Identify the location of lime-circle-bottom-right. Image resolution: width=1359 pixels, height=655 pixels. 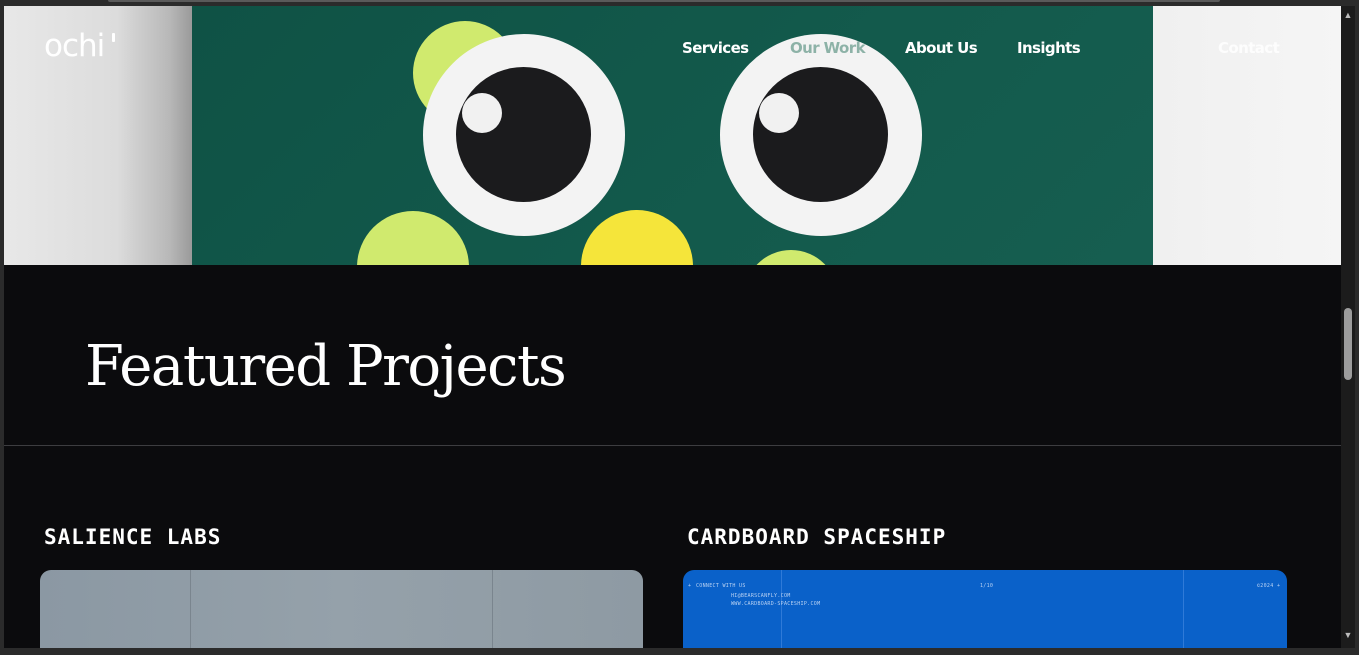
(791, 257).